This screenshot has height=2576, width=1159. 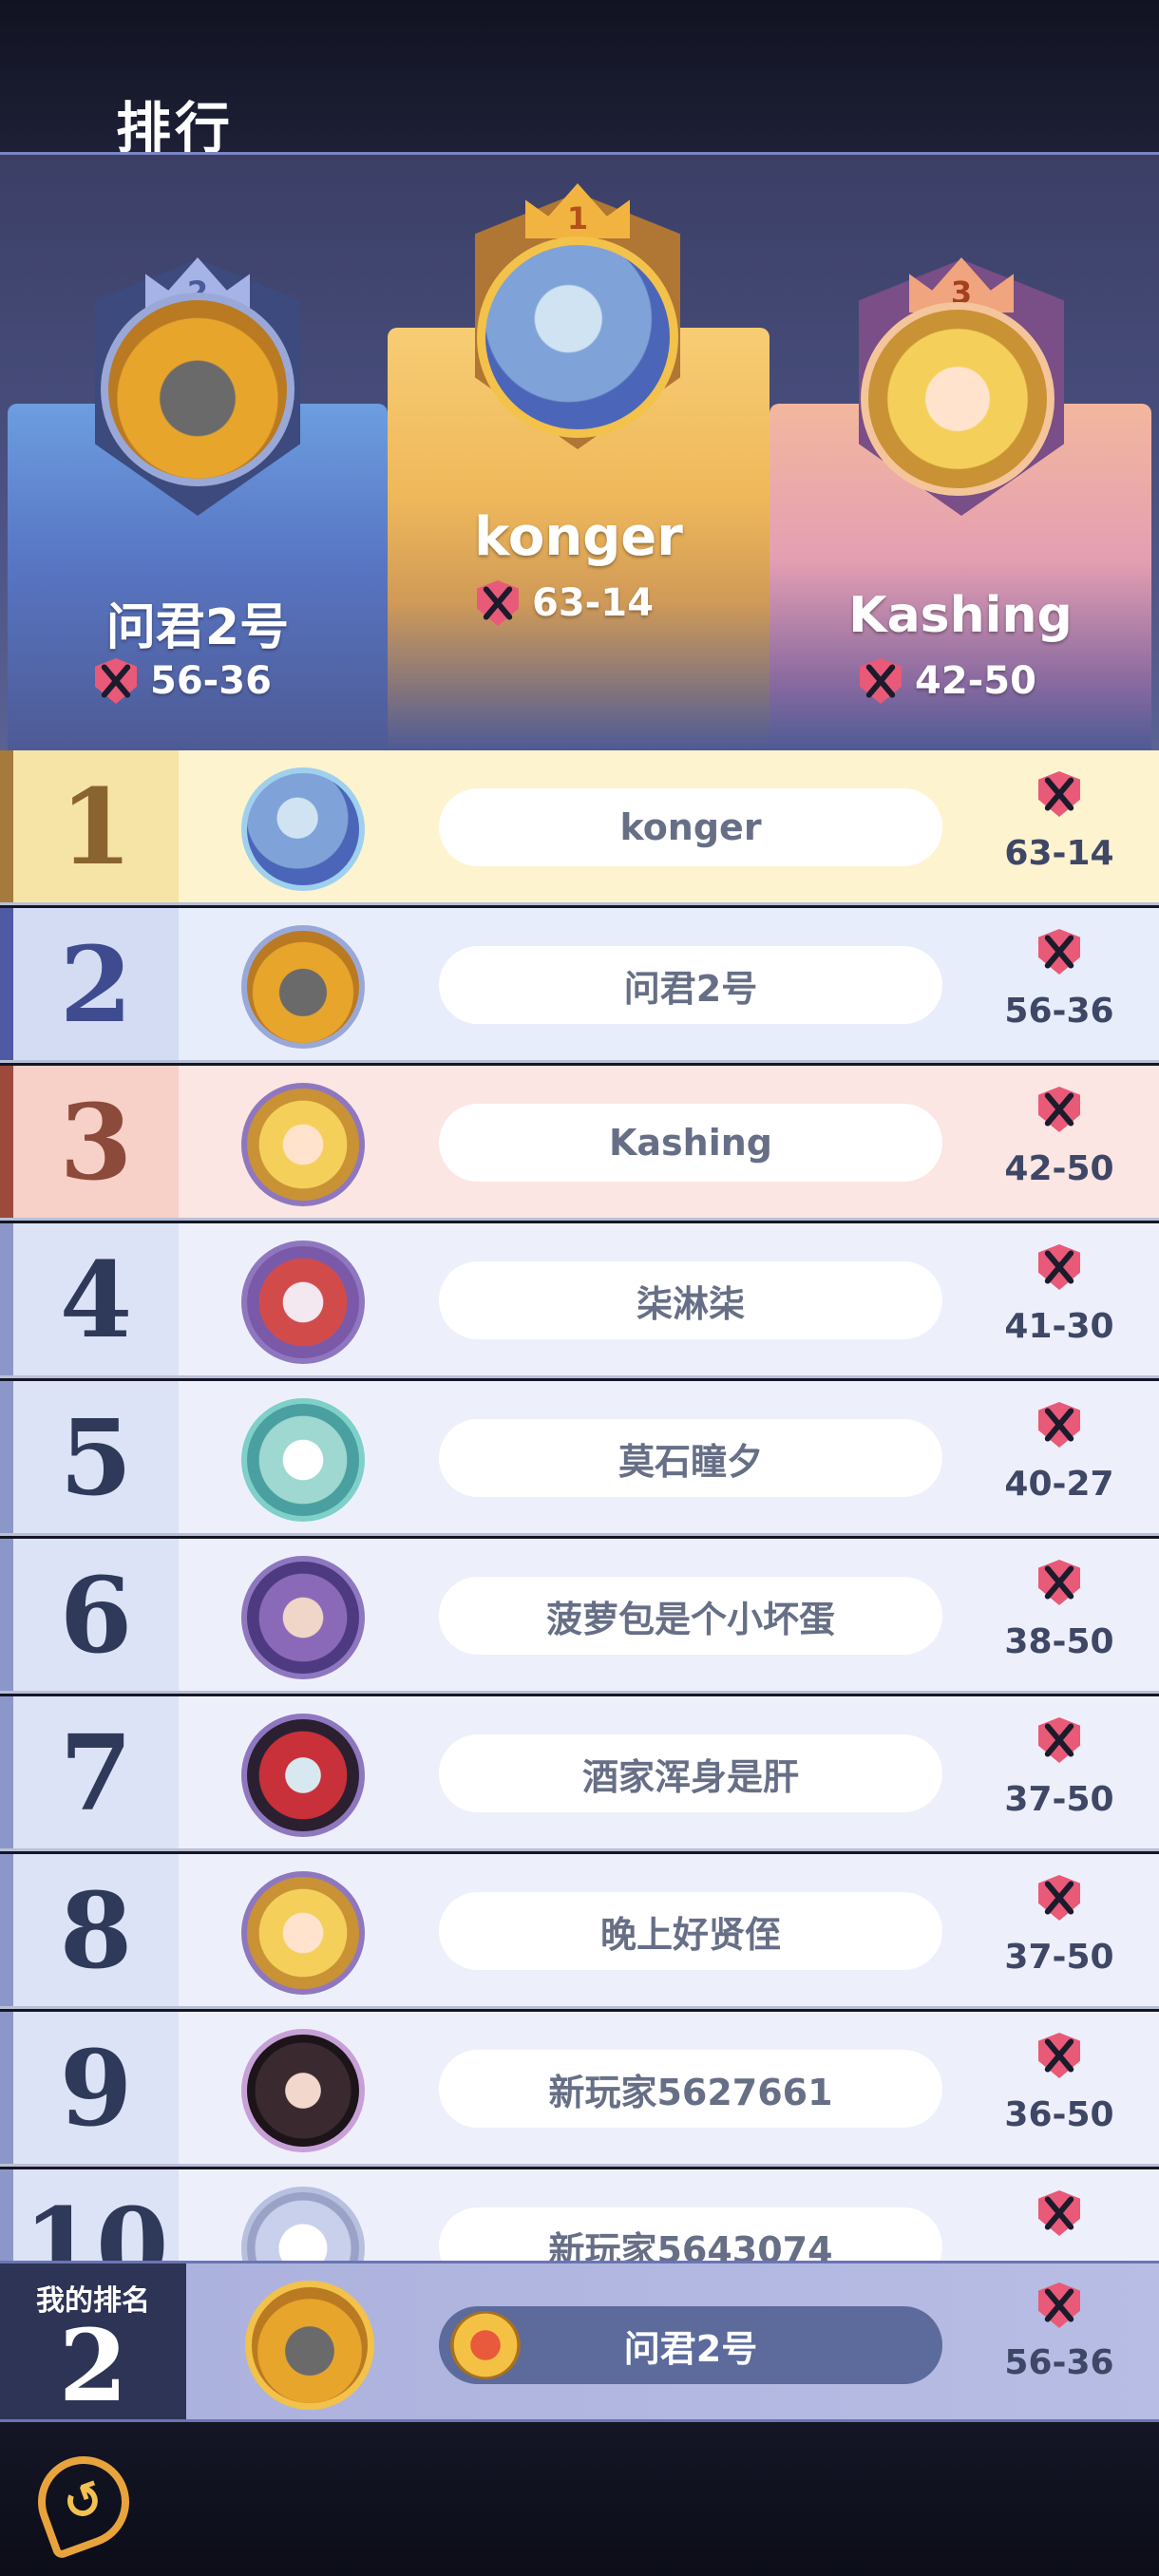 I want to click on podium-avatar-first, so click(x=577, y=337).